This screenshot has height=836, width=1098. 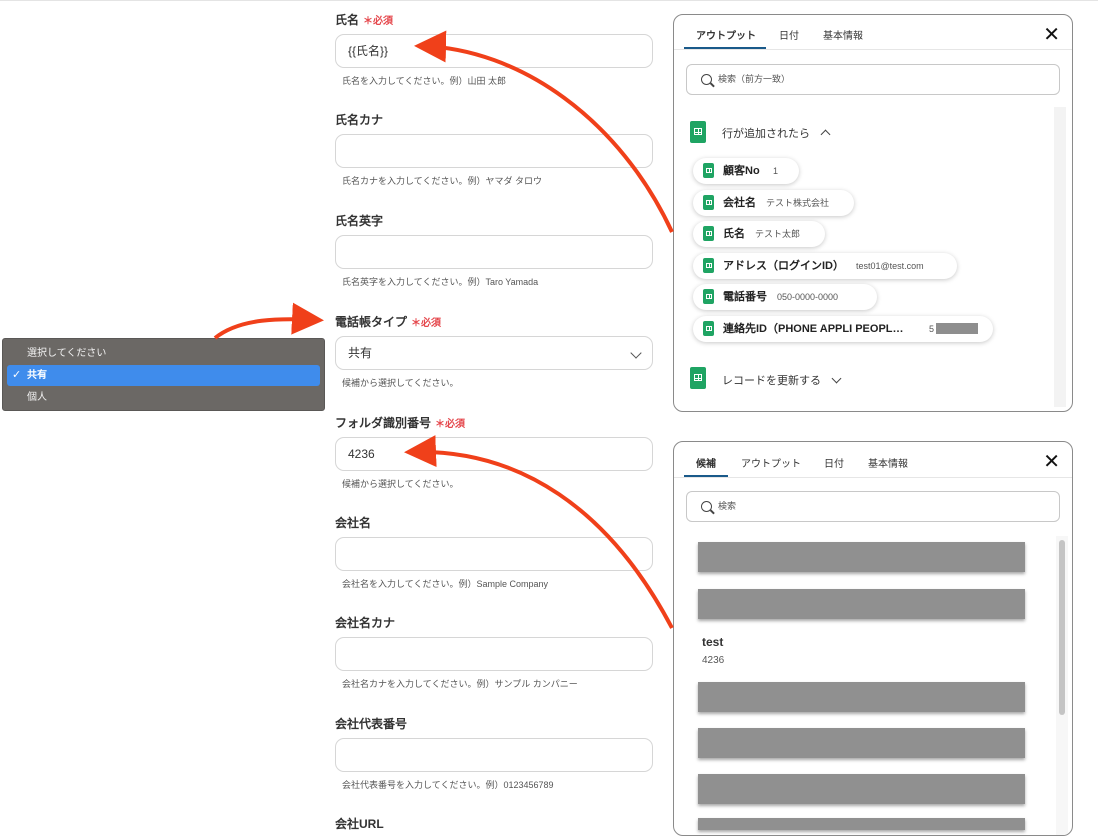 I want to click on arrow-output-to-name, so click(x=544, y=131).